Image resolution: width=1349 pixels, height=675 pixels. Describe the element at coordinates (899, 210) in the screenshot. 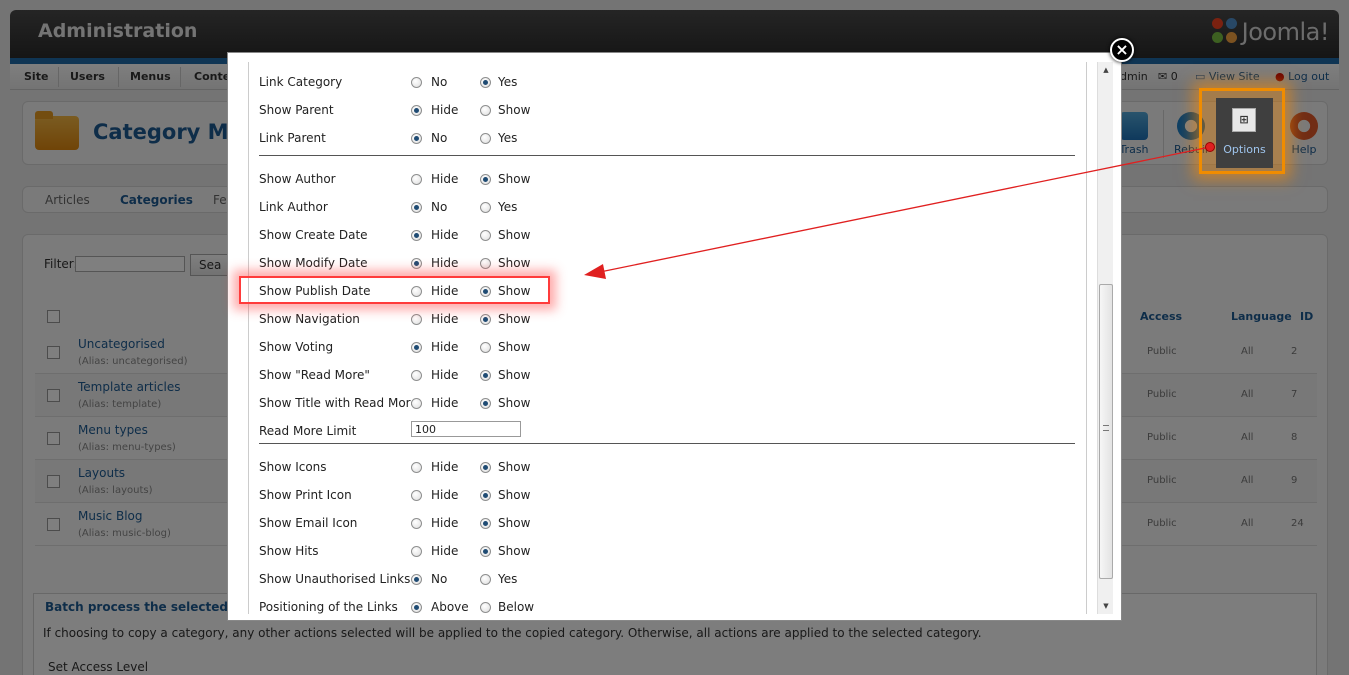

I see `annotation-arrow` at that location.